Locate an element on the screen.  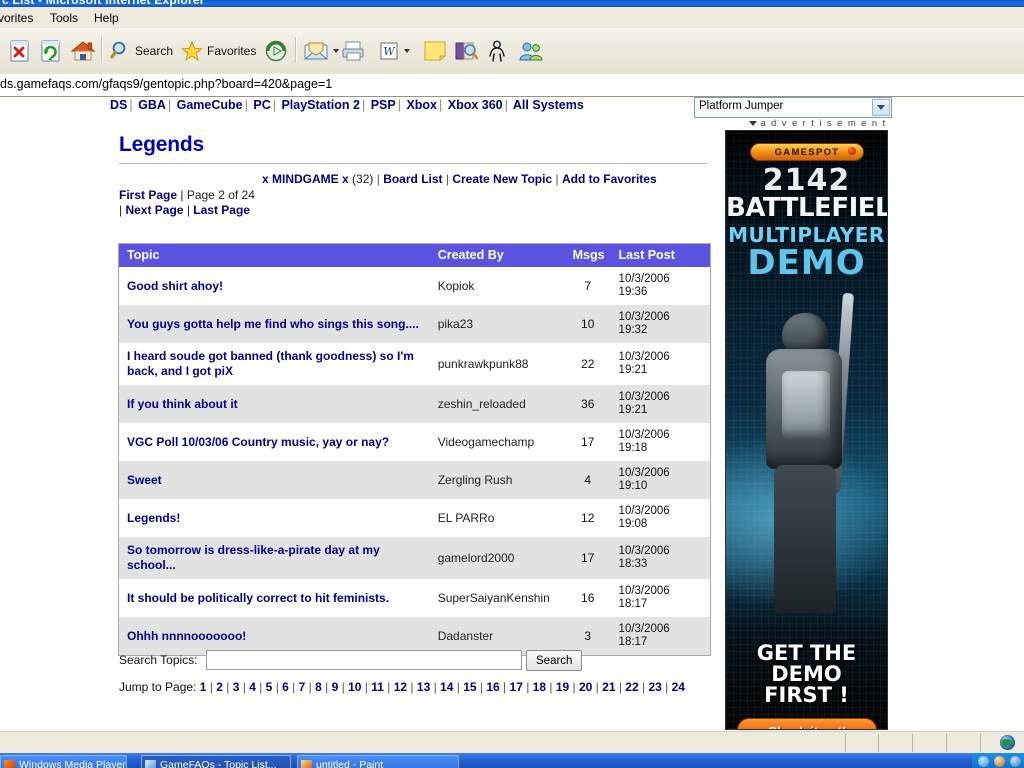
mail-button is located at coordinates (321, 51).